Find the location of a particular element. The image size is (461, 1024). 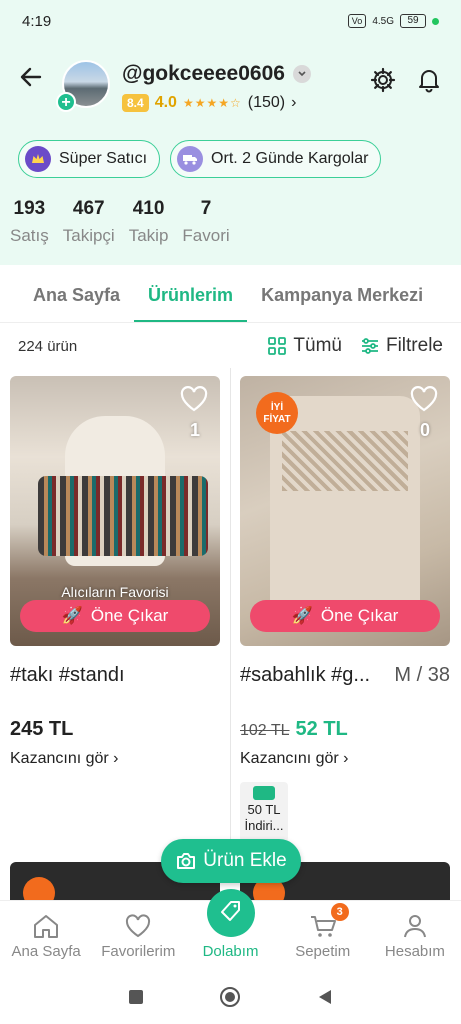

stat-value: 467 is located at coordinates (88, 208).